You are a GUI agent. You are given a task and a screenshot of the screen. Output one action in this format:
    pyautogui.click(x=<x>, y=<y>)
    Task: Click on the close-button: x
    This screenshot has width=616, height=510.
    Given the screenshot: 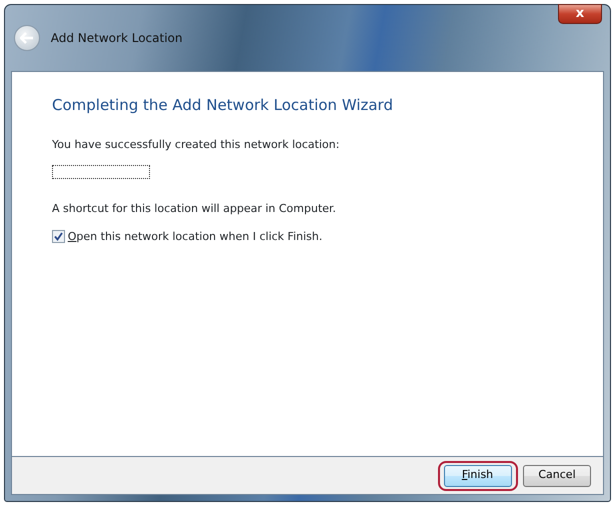 What is the action you would take?
    pyautogui.click(x=580, y=14)
    